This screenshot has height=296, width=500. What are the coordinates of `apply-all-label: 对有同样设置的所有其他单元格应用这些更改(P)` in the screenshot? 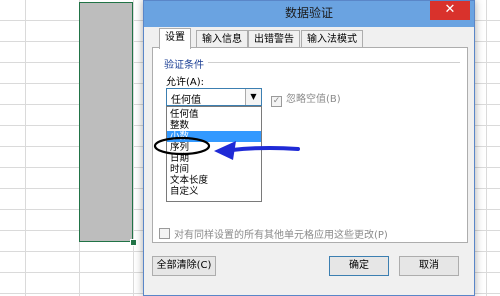 It's located at (281, 235).